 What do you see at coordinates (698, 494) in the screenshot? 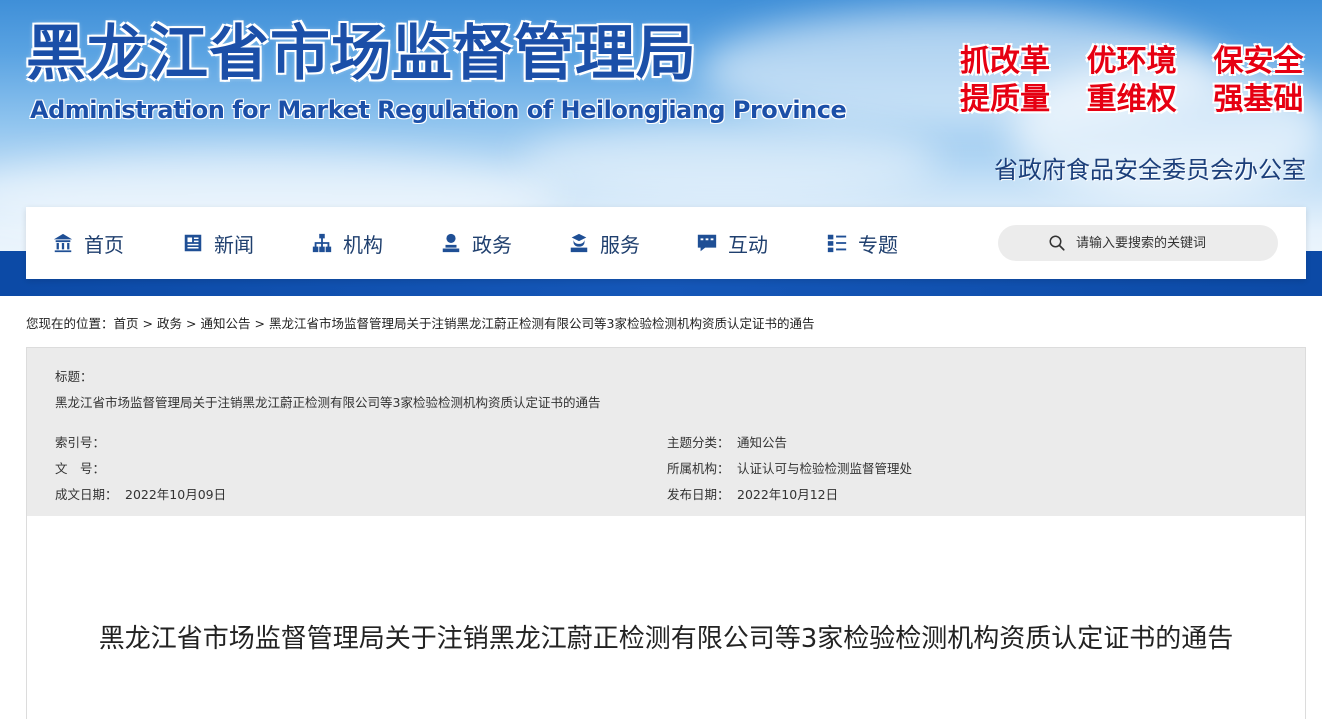
I see `published-date-label: 发布日期：` at bounding box center [698, 494].